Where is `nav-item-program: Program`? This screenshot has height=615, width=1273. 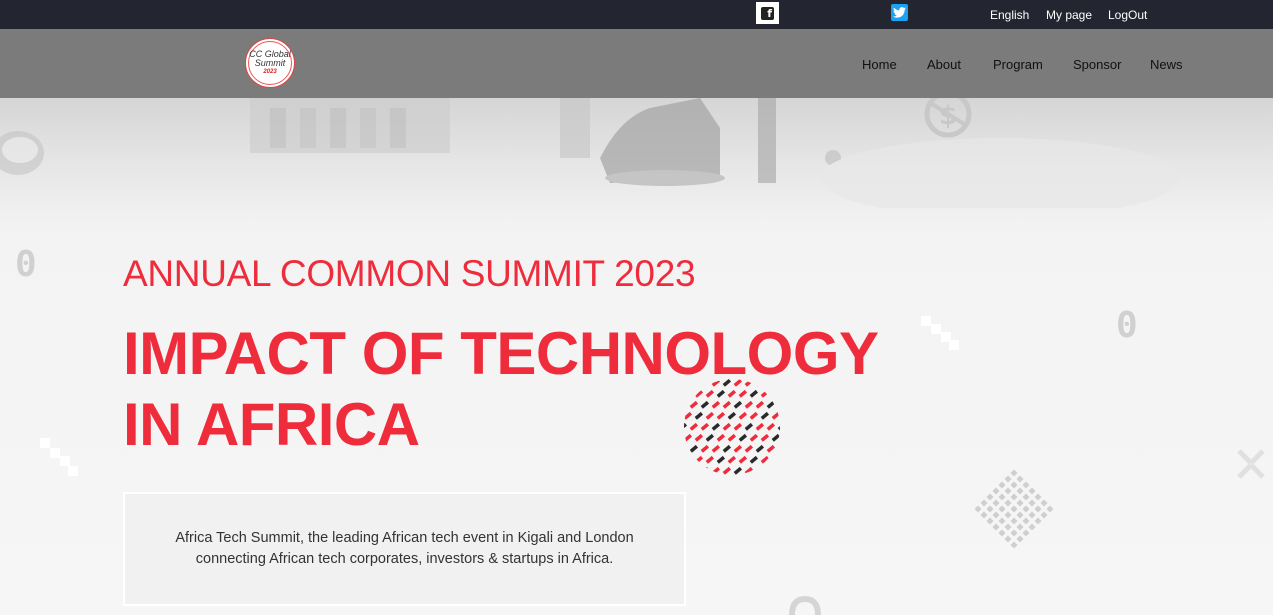 nav-item-program: Program is located at coordinates (1018, 64).